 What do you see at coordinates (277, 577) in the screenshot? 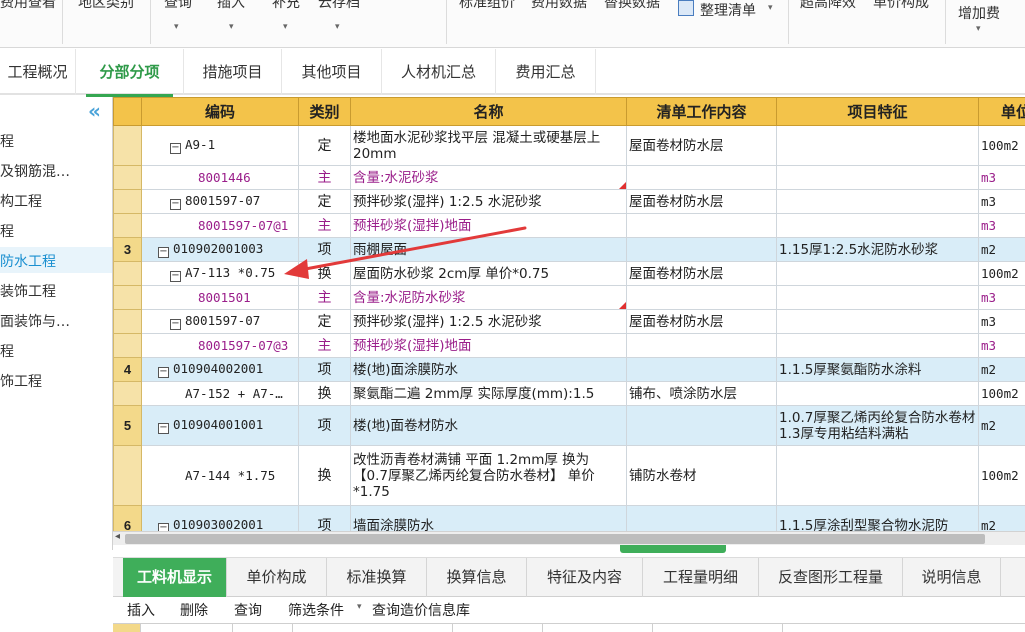
I see `tab-unit-price-composition: 单价构成` at bounding box center [277, 577].